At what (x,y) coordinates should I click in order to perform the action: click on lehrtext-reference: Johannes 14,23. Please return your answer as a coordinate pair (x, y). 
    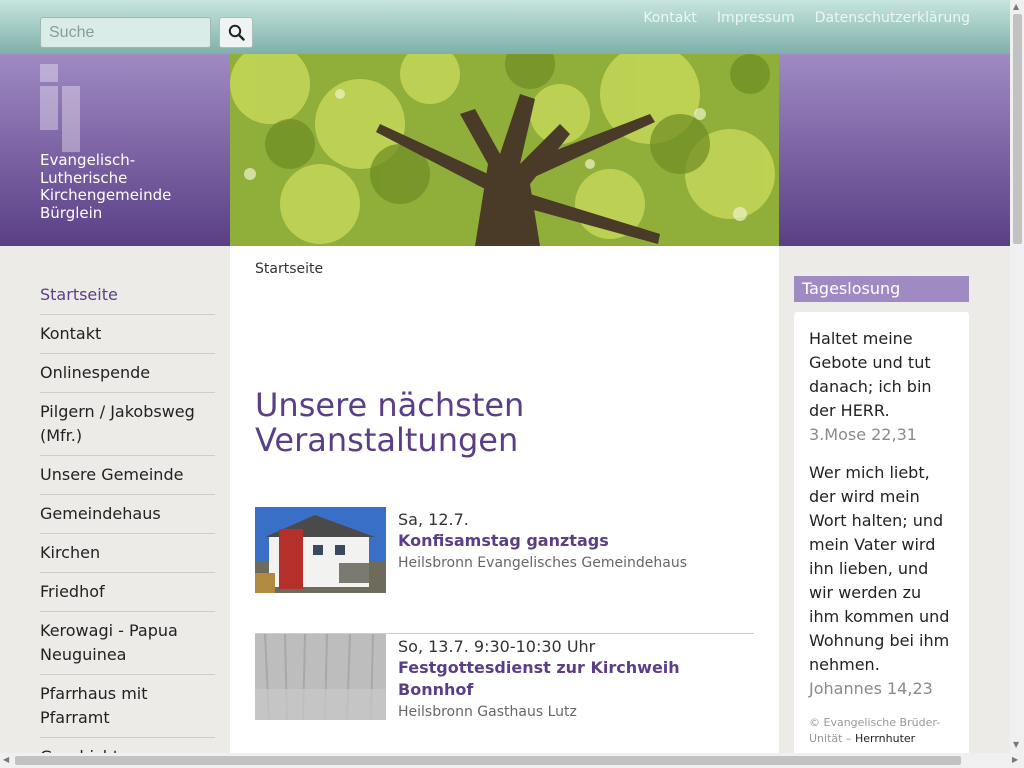
    Looking at the image, I should click on (871, 688).